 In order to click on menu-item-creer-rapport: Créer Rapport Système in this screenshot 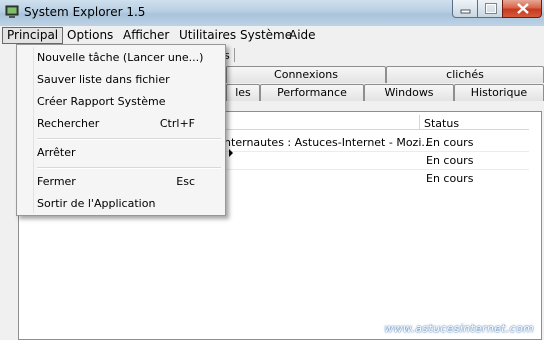, I will do `click(129, 102)`.